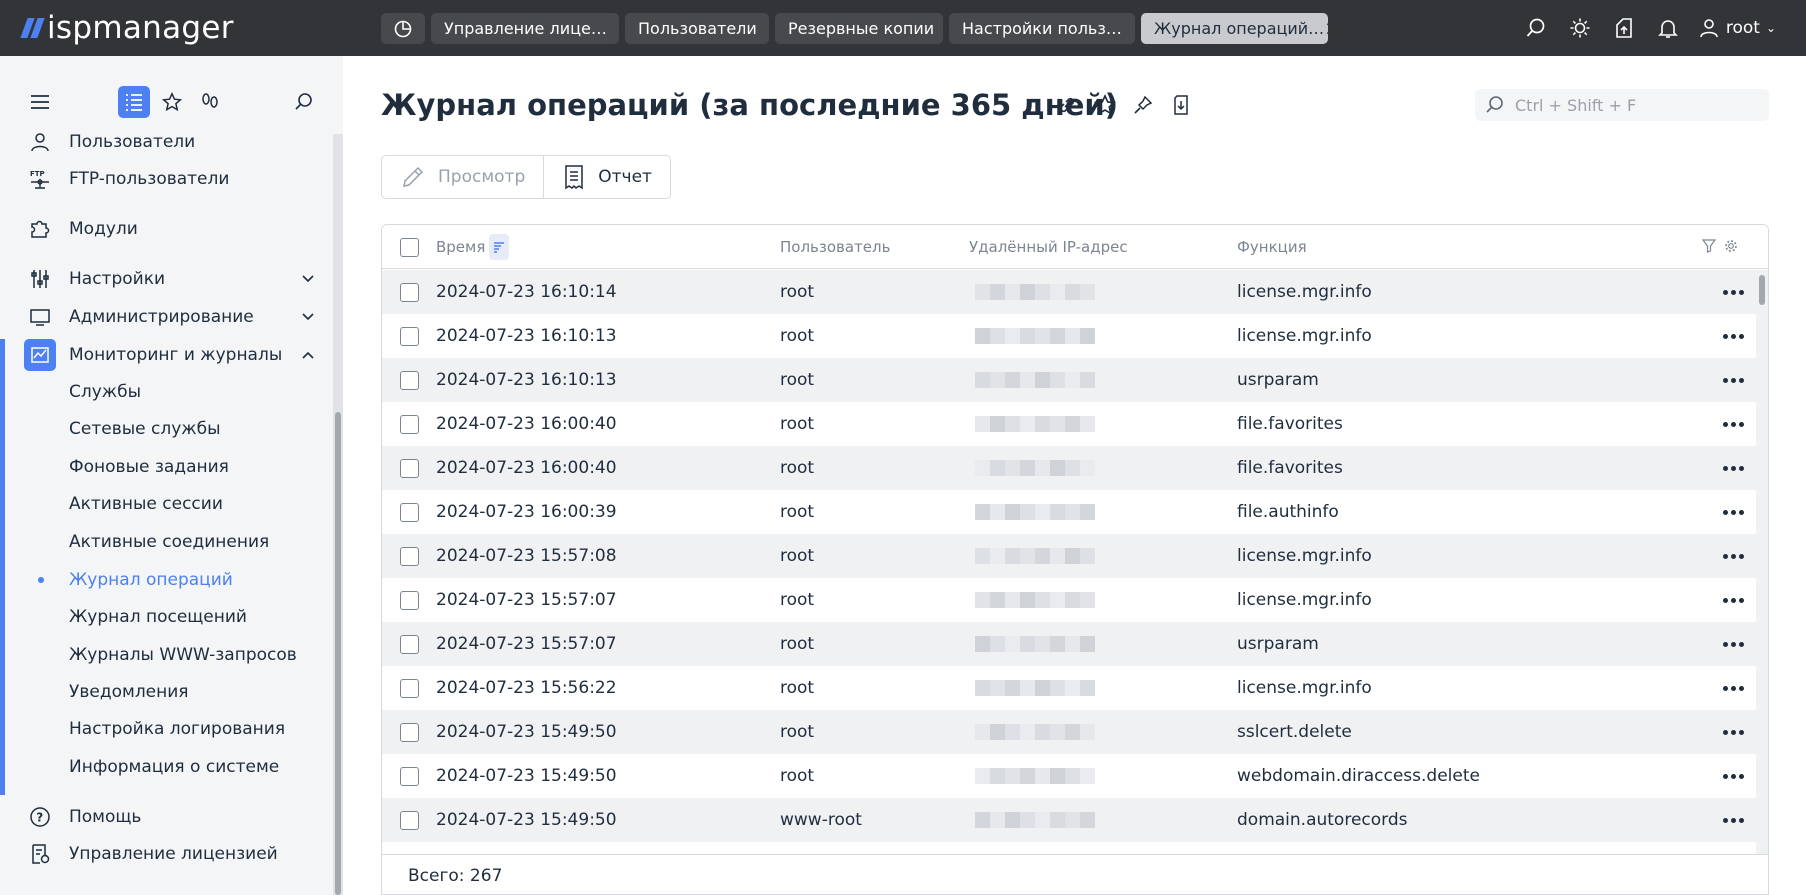 Image resolution: width=1806 pixels, height=895 pixels. Describe the element at coordinates (304, 102) in the screenshot. I see `sidebar-search-icon` at that location.